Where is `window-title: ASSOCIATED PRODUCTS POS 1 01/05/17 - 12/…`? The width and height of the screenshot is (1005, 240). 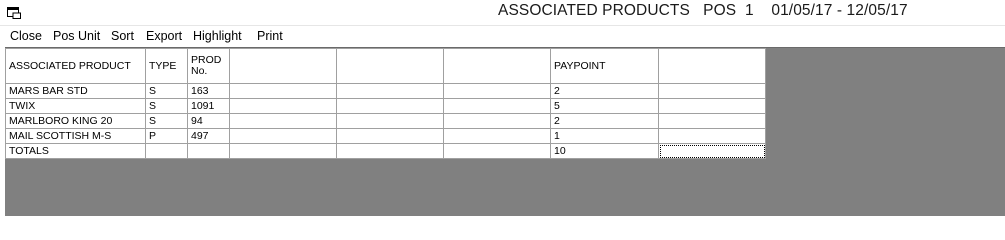
window-title: ASSOCIATED PRODUCTS POS 1 01/05/17 - 12/… is located at coordinates (703, 10).